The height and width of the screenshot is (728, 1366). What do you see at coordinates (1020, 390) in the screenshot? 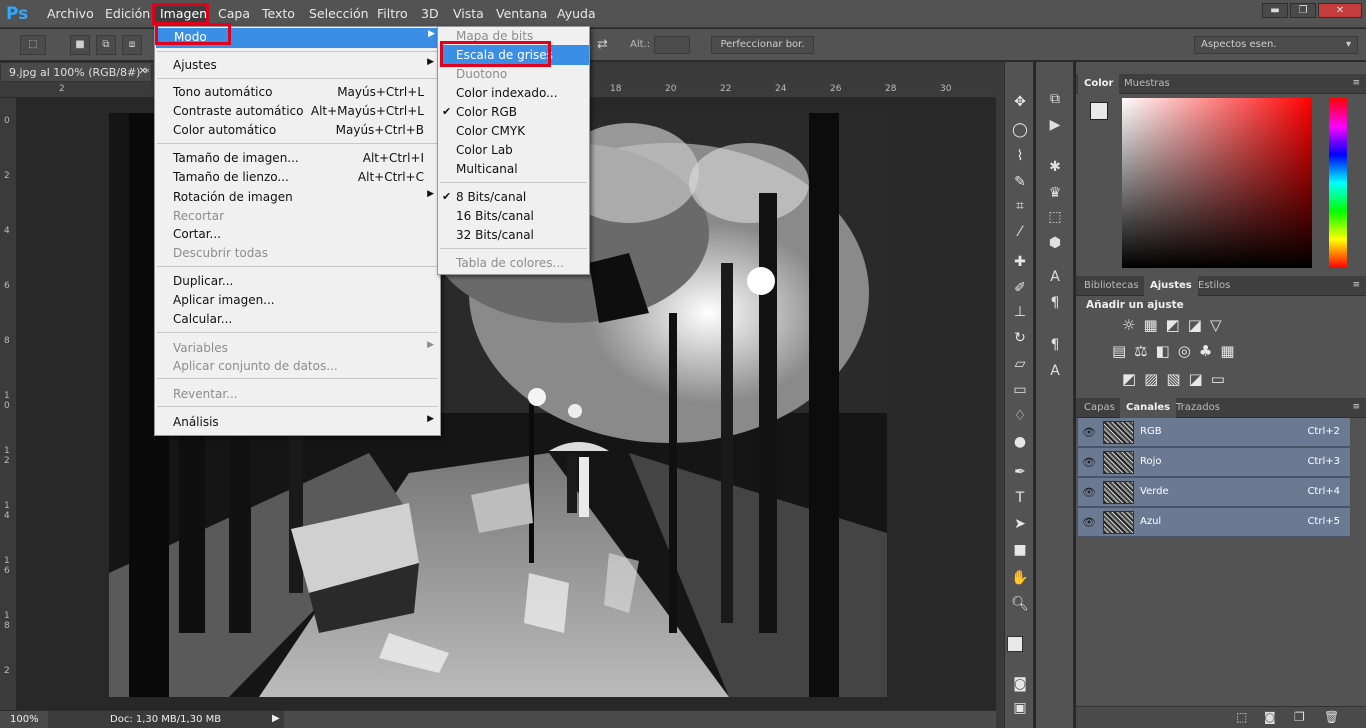
I see `gradient-icon: ▭` at bounding box center [1020, 390].